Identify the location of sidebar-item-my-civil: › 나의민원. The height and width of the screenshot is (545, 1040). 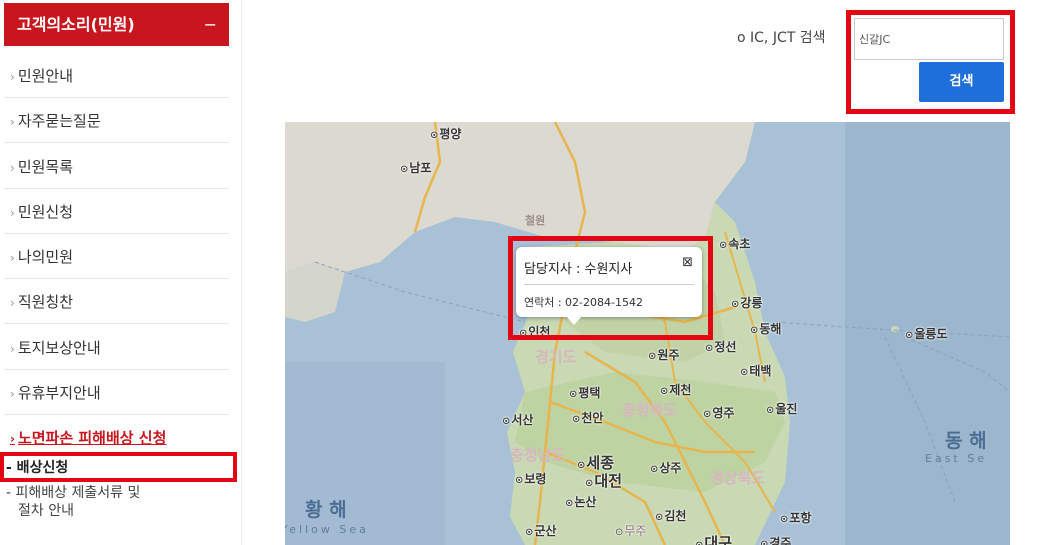
(116, 257).